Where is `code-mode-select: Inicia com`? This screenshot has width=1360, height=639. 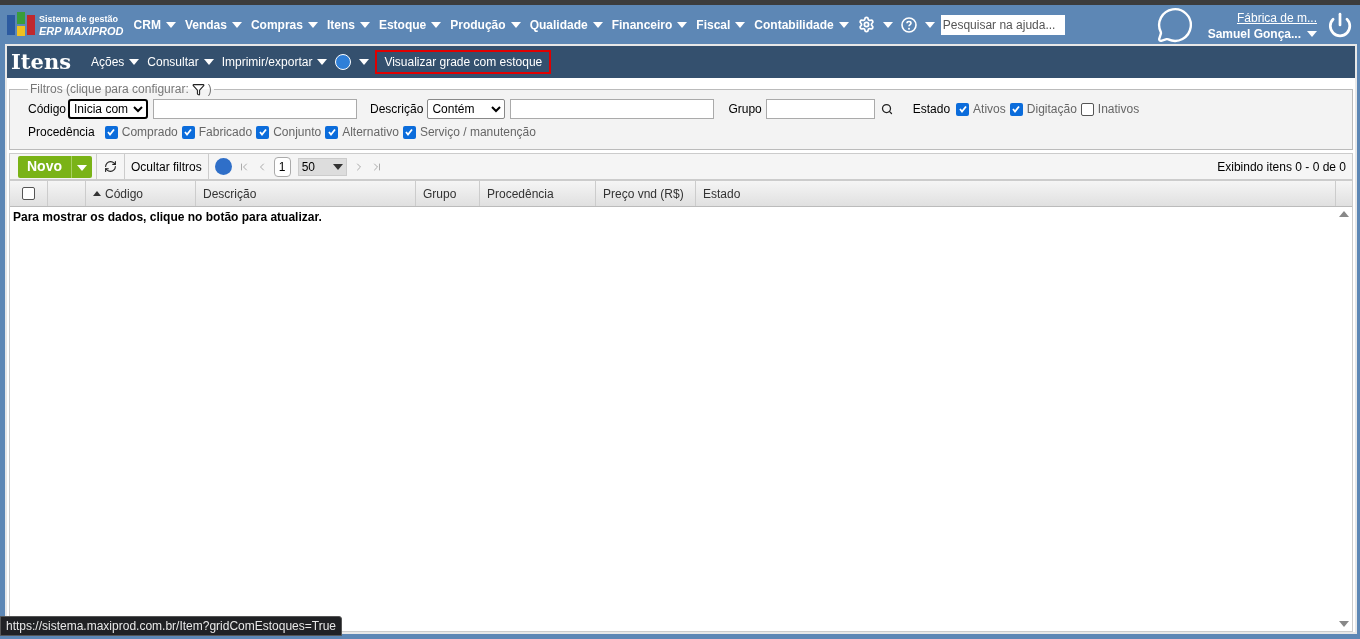 code-mode-select: Inicia com is located at coordinates (108, 109).